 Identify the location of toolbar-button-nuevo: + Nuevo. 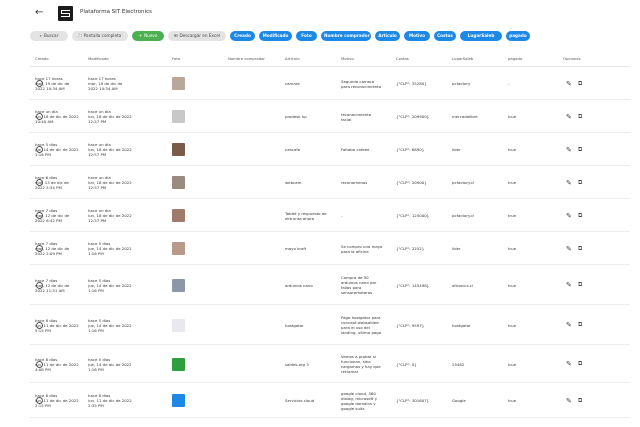
(148, 36).